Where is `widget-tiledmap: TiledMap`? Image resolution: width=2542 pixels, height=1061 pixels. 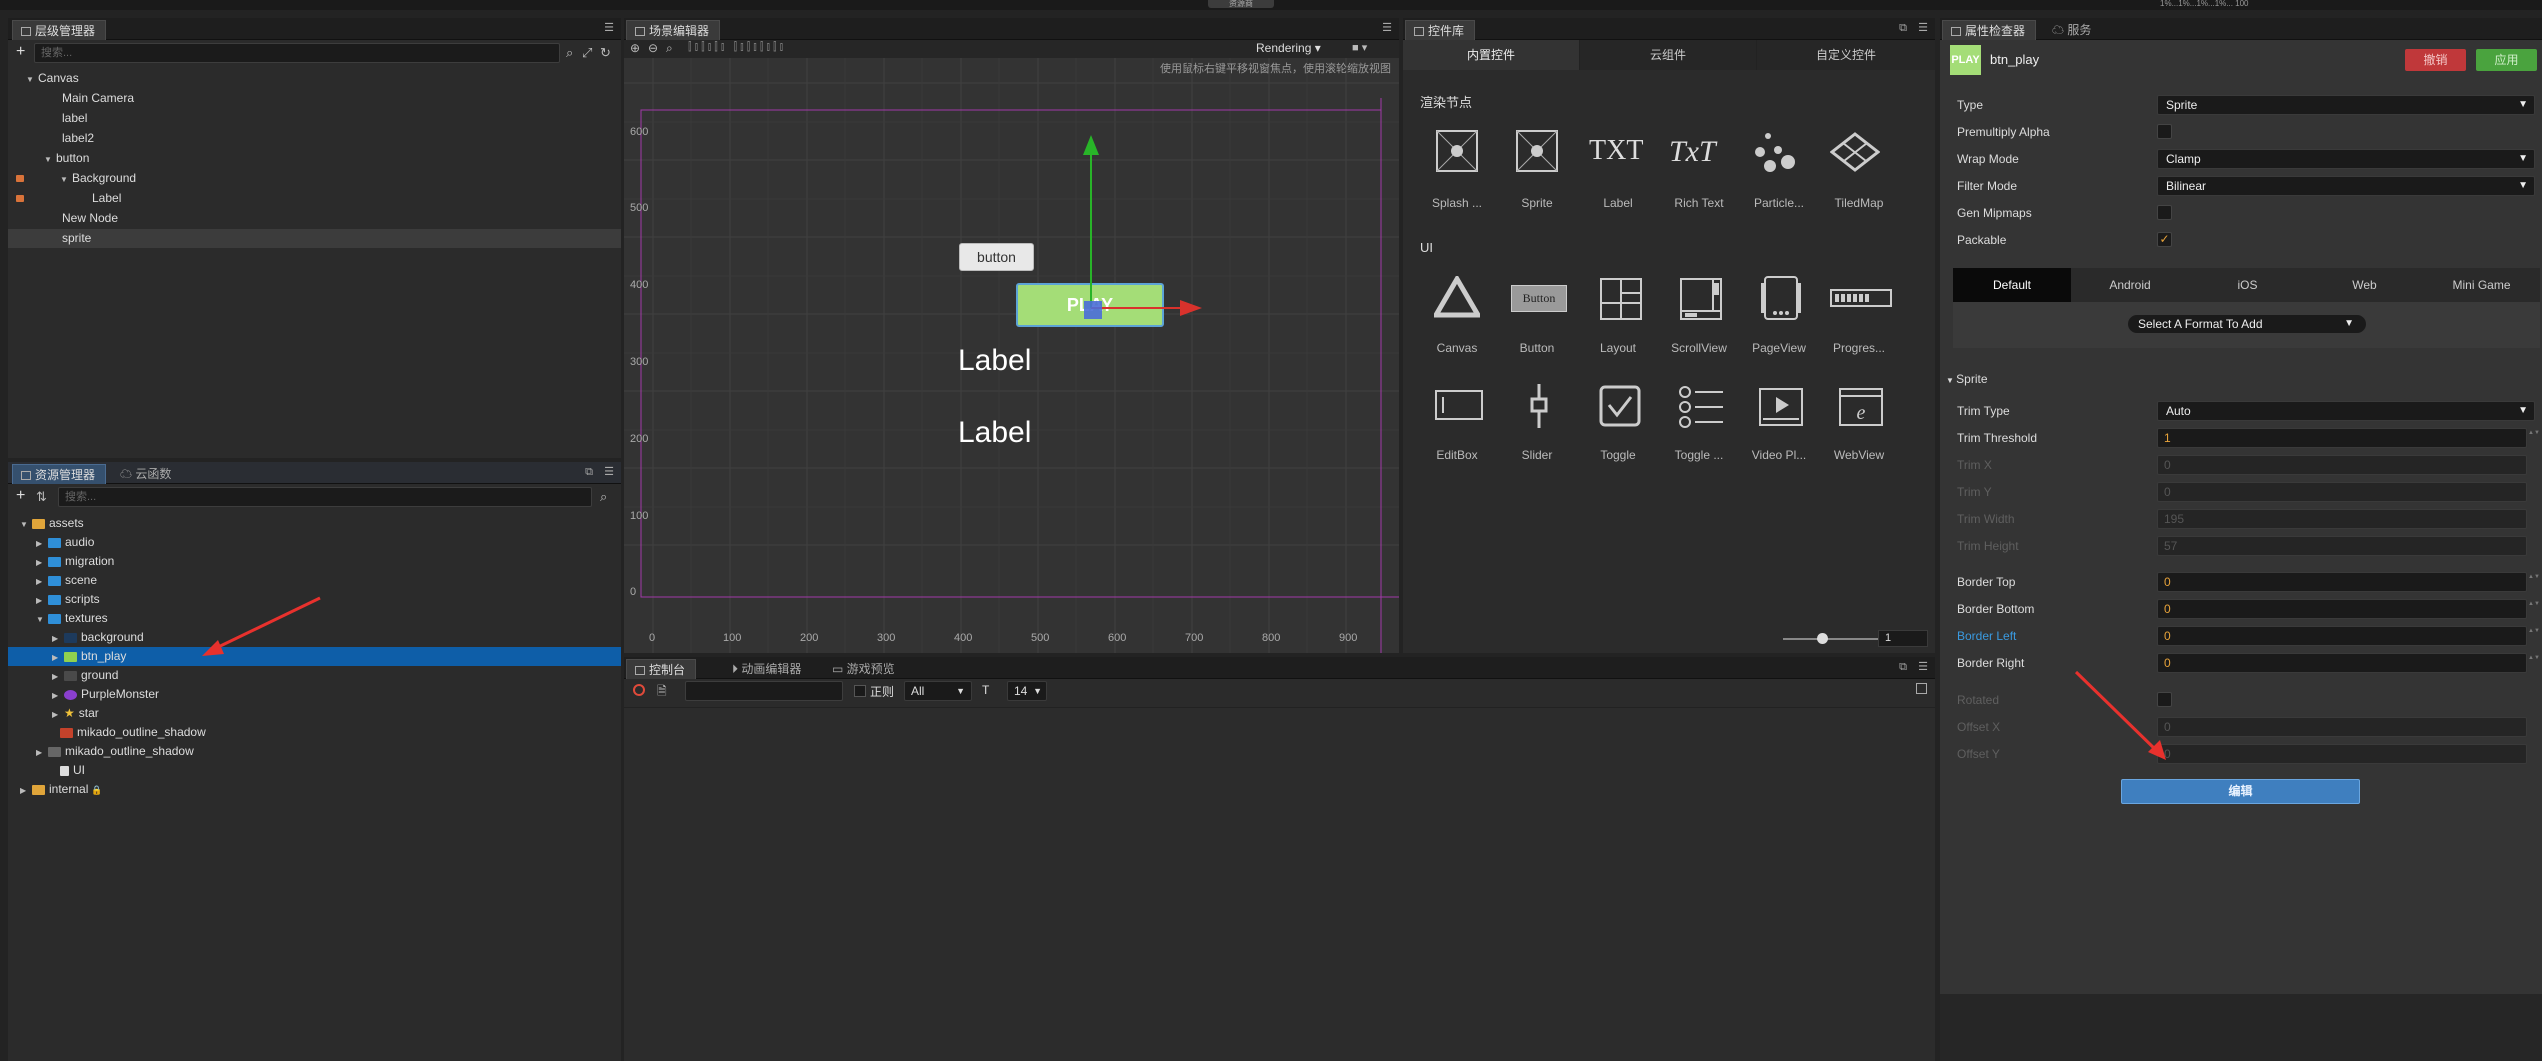 widget-tiledmap: TiledMap is located at coordinates (1859, 203).